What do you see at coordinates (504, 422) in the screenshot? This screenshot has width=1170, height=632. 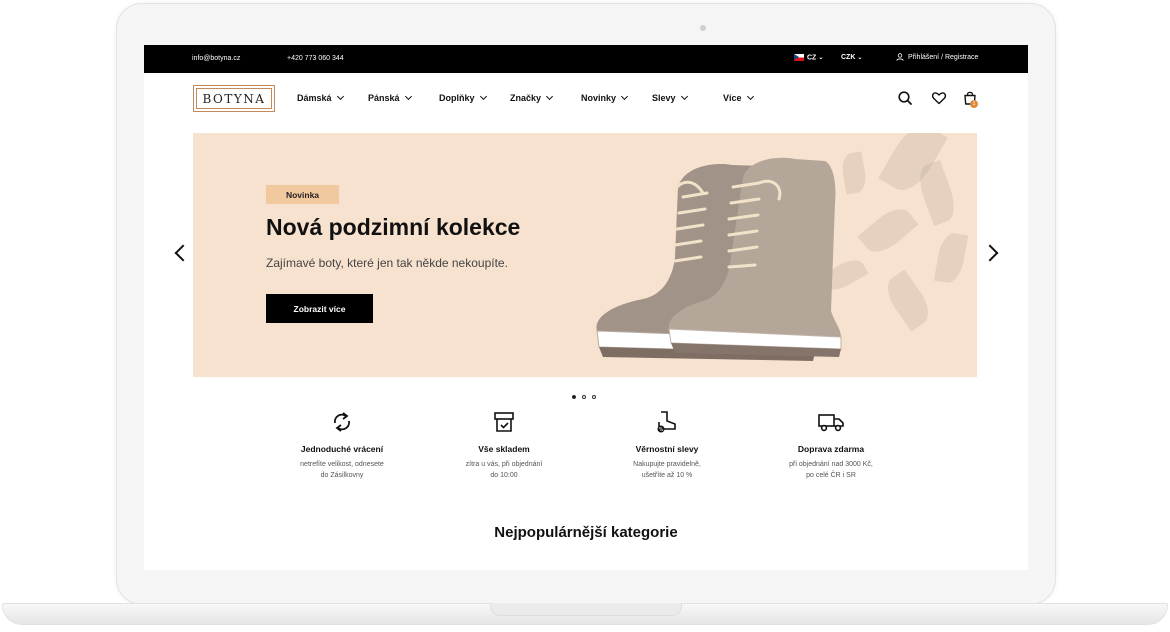 I see `stock-box-icon` at bounding box center [504, 422].